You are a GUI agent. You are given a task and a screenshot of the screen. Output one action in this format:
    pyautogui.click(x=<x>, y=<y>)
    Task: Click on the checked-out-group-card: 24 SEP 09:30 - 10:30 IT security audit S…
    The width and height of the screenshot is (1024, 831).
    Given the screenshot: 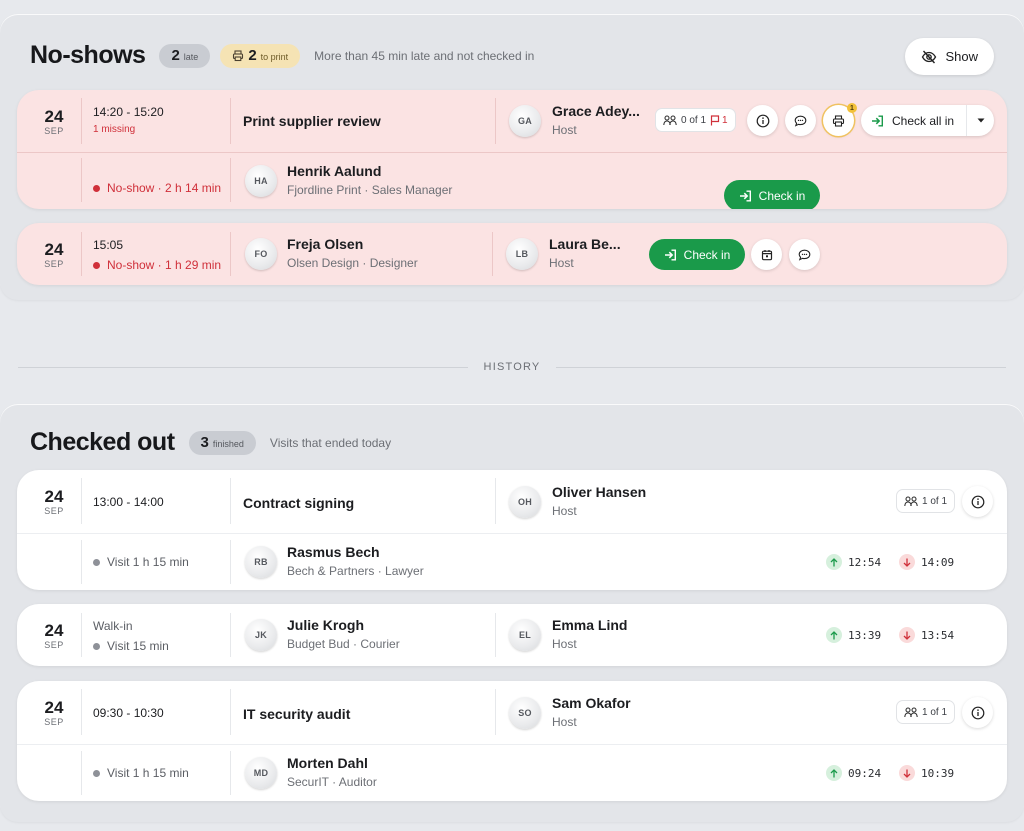 What is the action you would take?
    pyautogui.click(x=512, y=741)
    